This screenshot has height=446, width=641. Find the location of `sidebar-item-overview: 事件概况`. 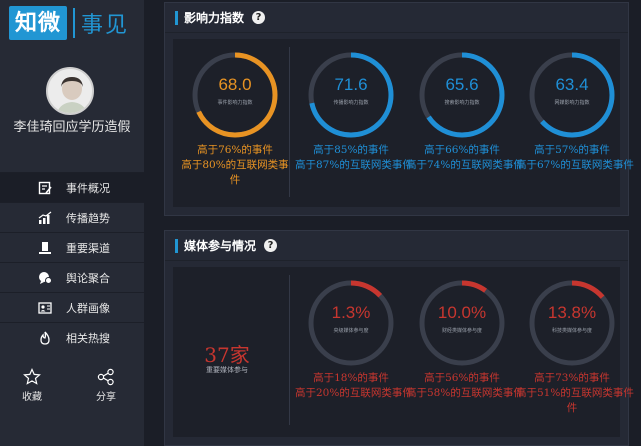

sidebar-item-overview: 事件概况 is located at coordinates (72, 187).